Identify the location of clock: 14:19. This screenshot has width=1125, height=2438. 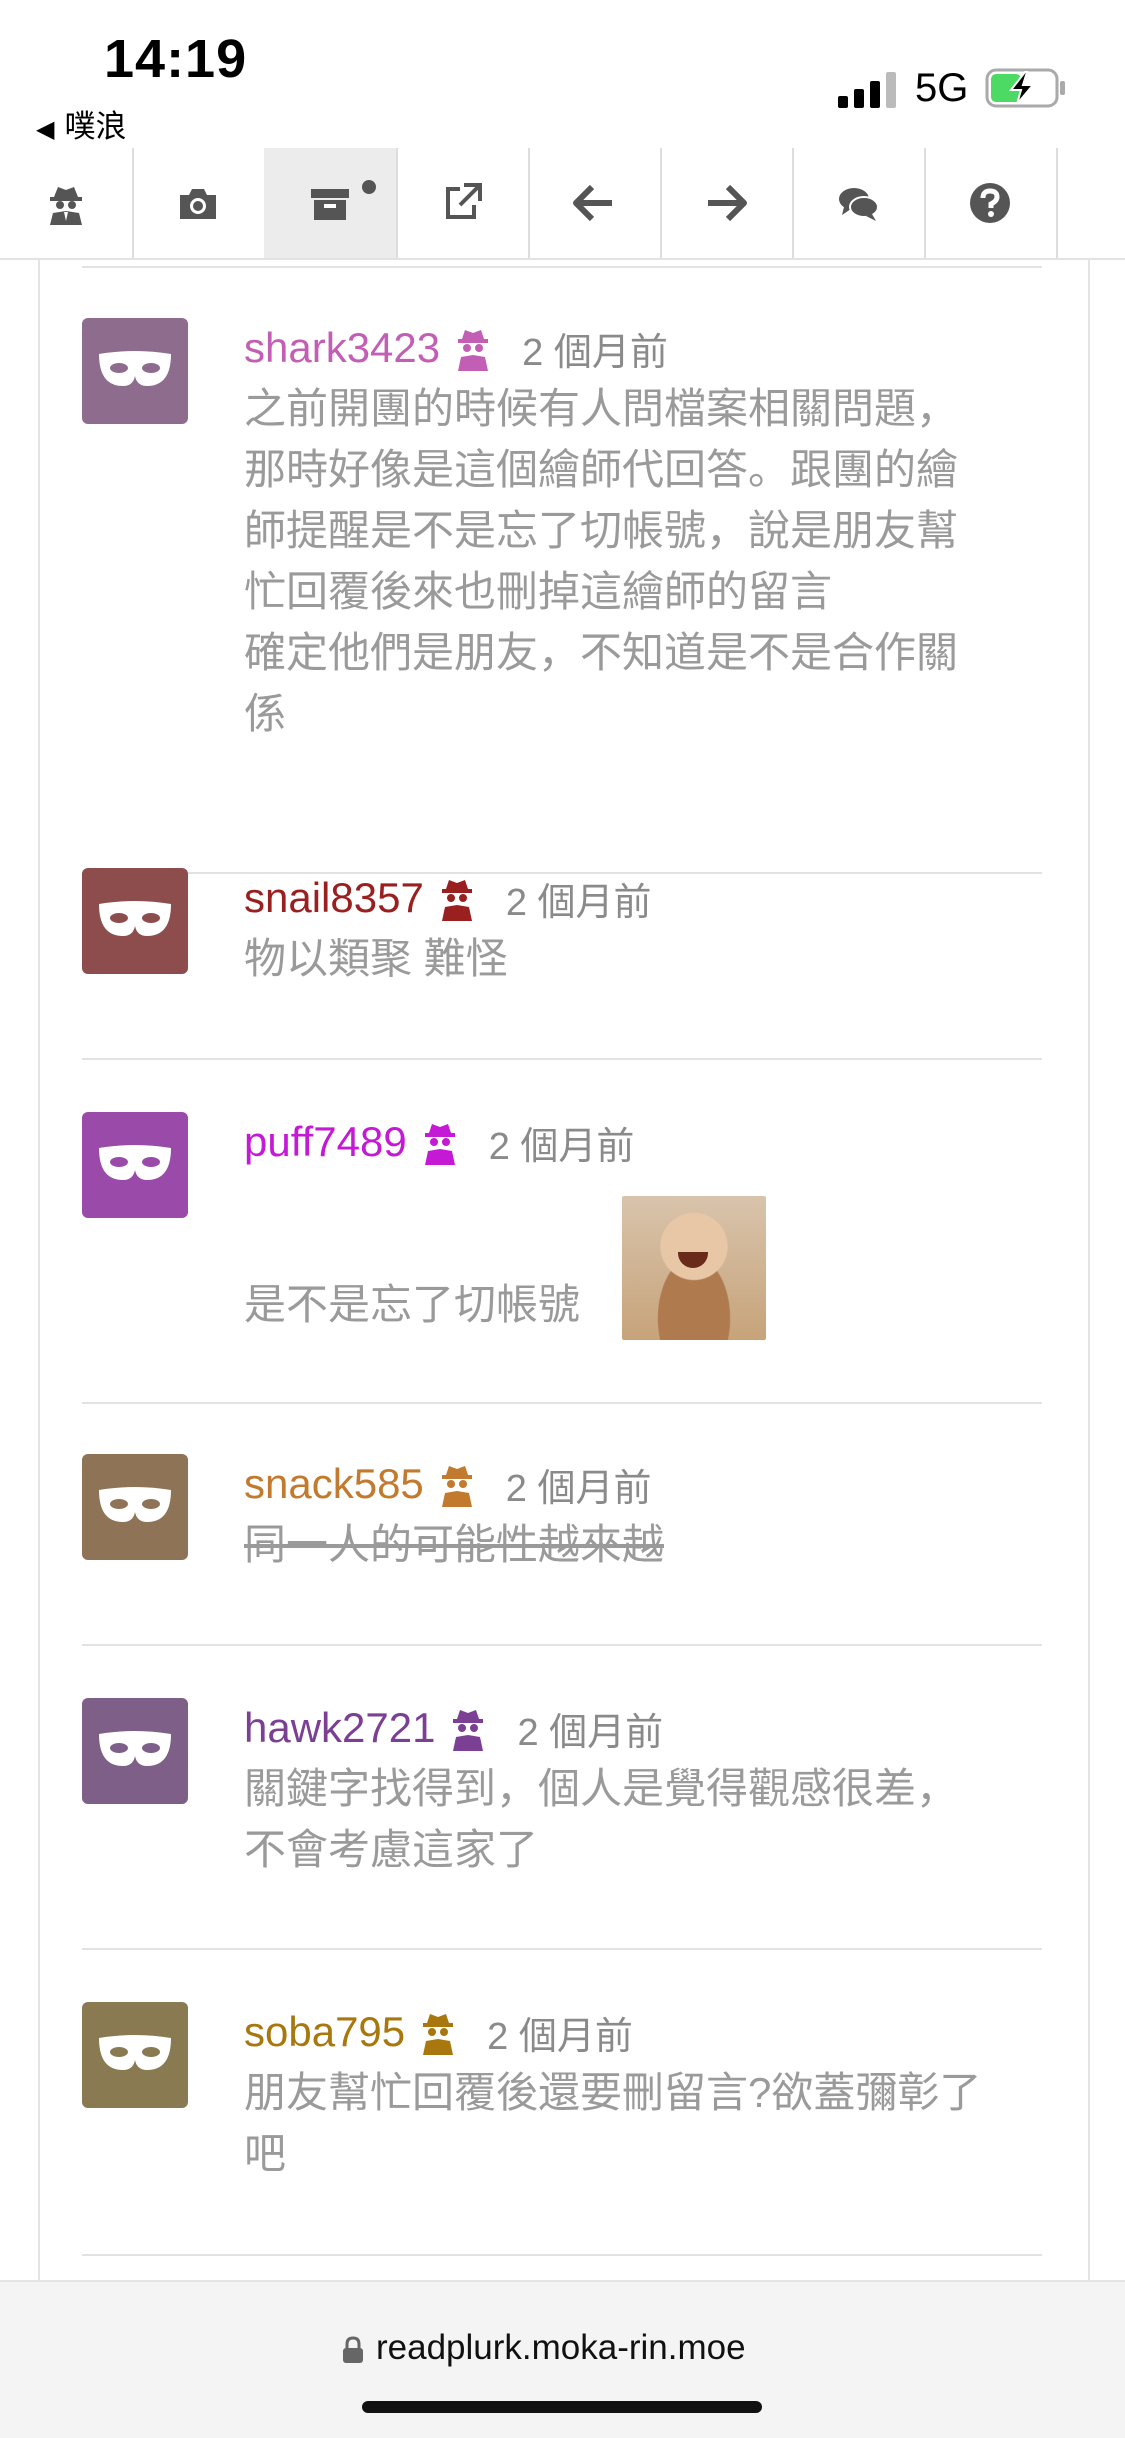
(176, 59).